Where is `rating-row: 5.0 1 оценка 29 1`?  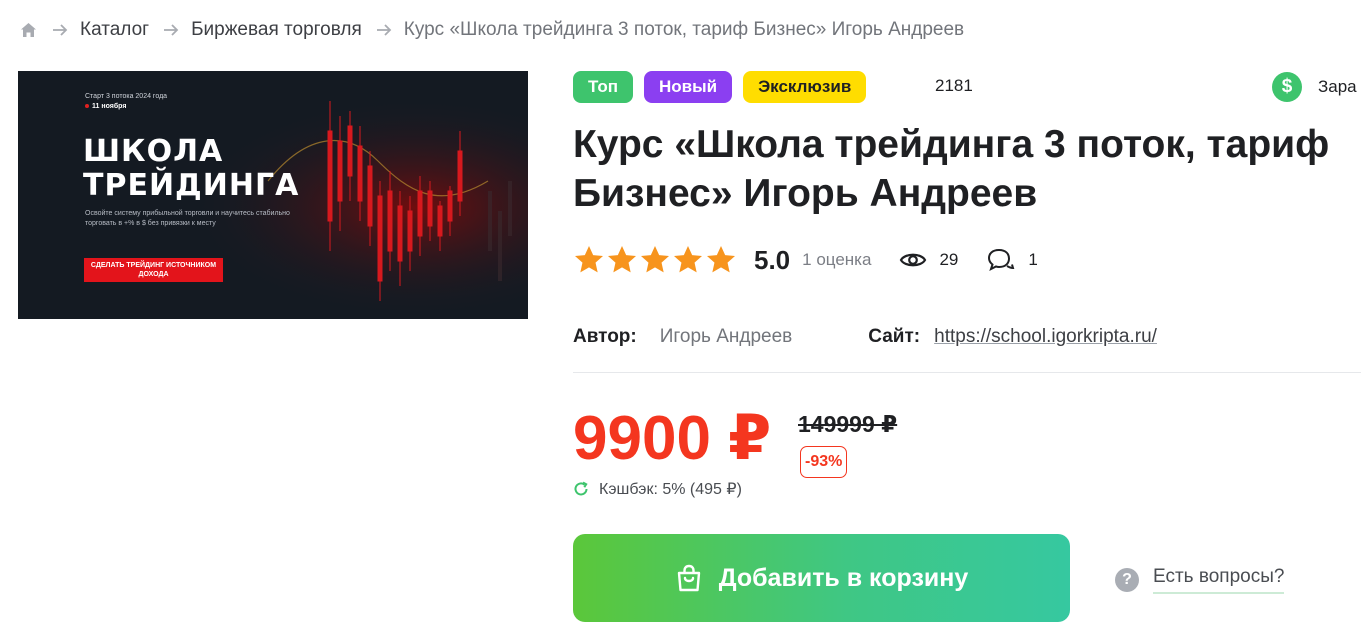 rating-row: 5.0 1 оценка 29 1 is located at coordinates (805, 260).